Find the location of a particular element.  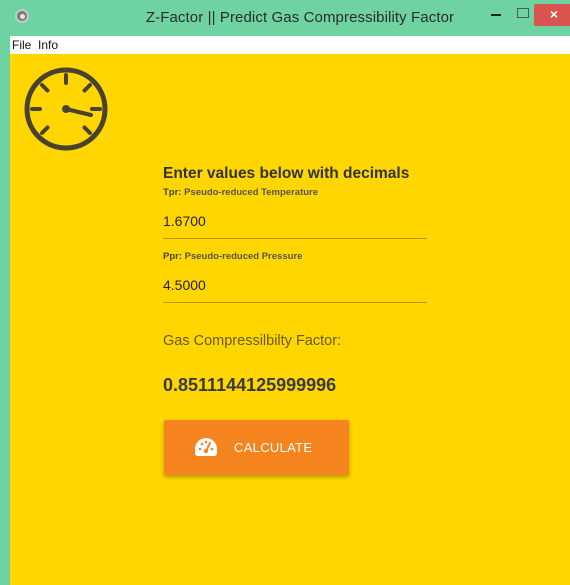

calculate-label: CALCULATE is located at coordinates (273, 447).